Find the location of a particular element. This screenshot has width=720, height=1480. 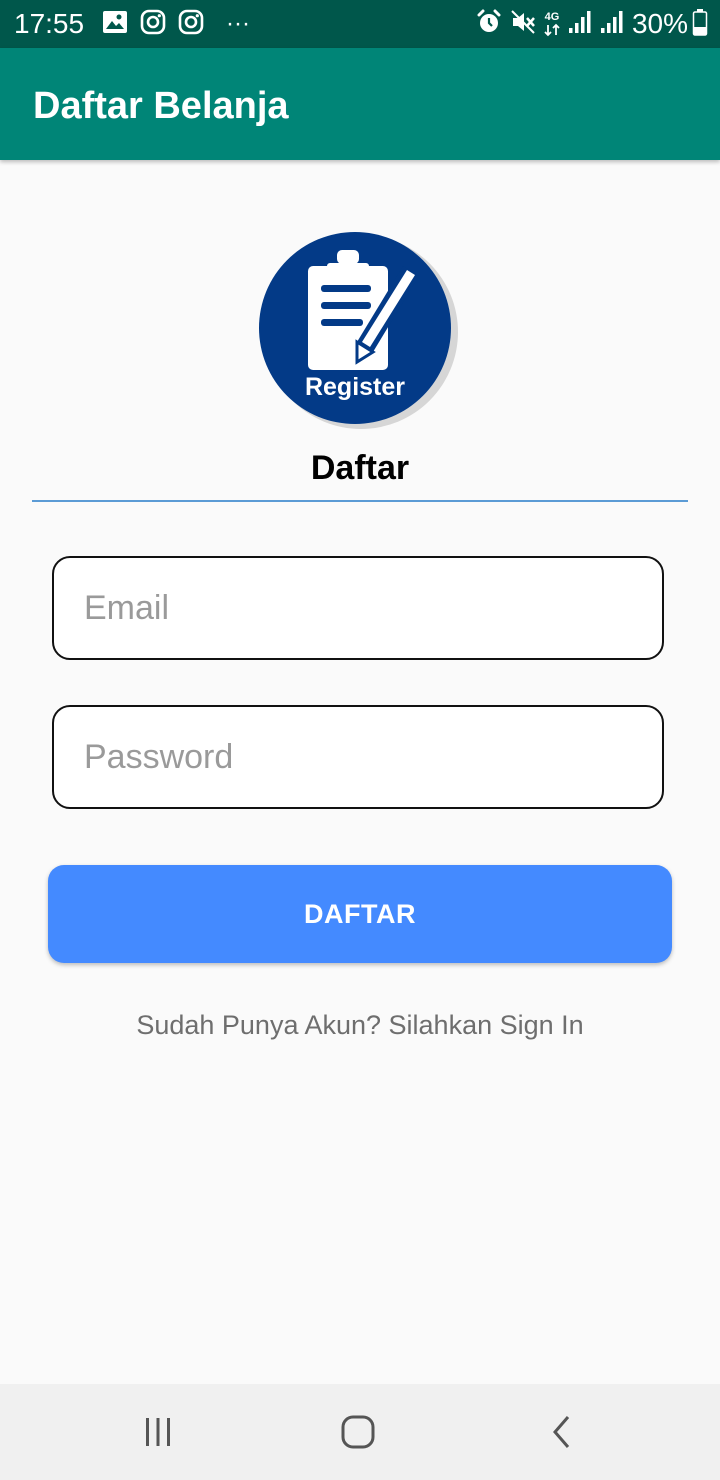

back-icon is located at coordinates (562, 1432).